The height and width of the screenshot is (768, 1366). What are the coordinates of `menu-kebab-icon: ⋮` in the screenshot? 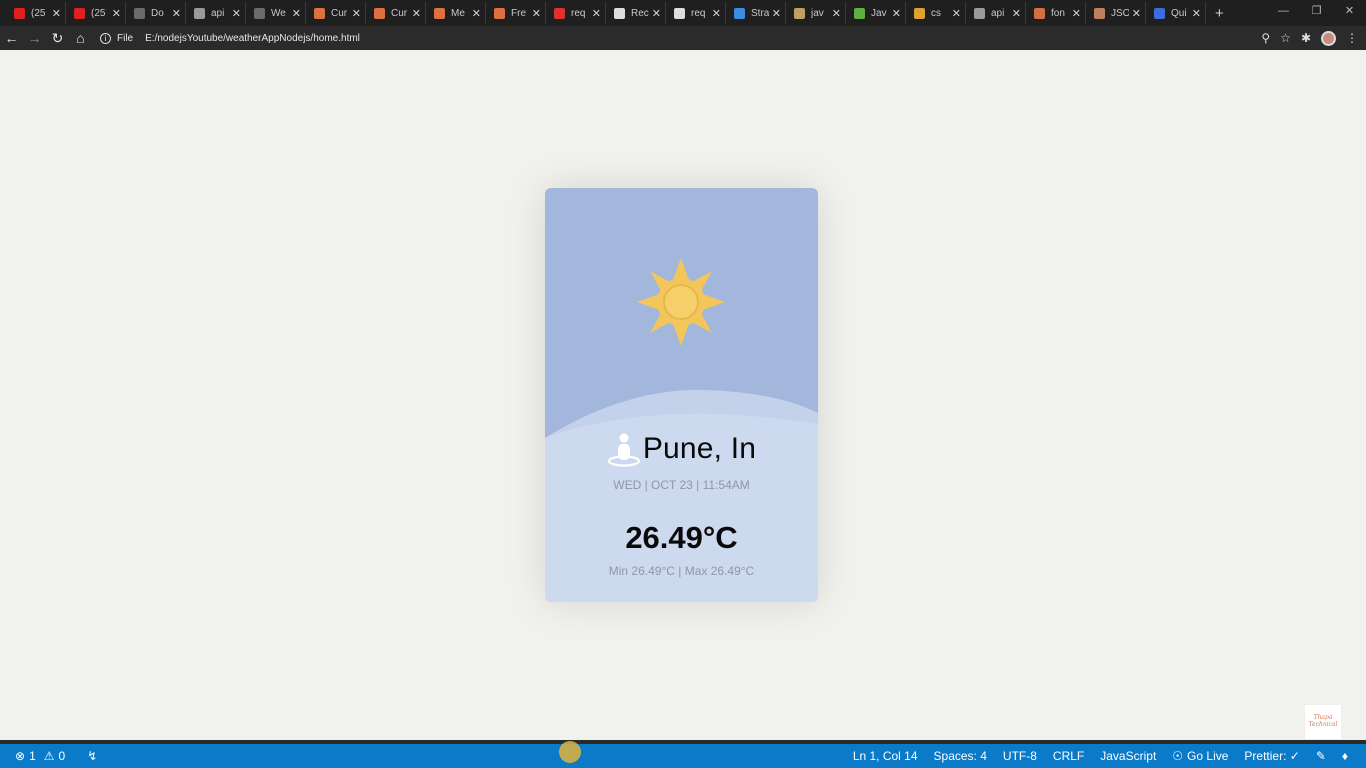 It's located at (1352, 38).